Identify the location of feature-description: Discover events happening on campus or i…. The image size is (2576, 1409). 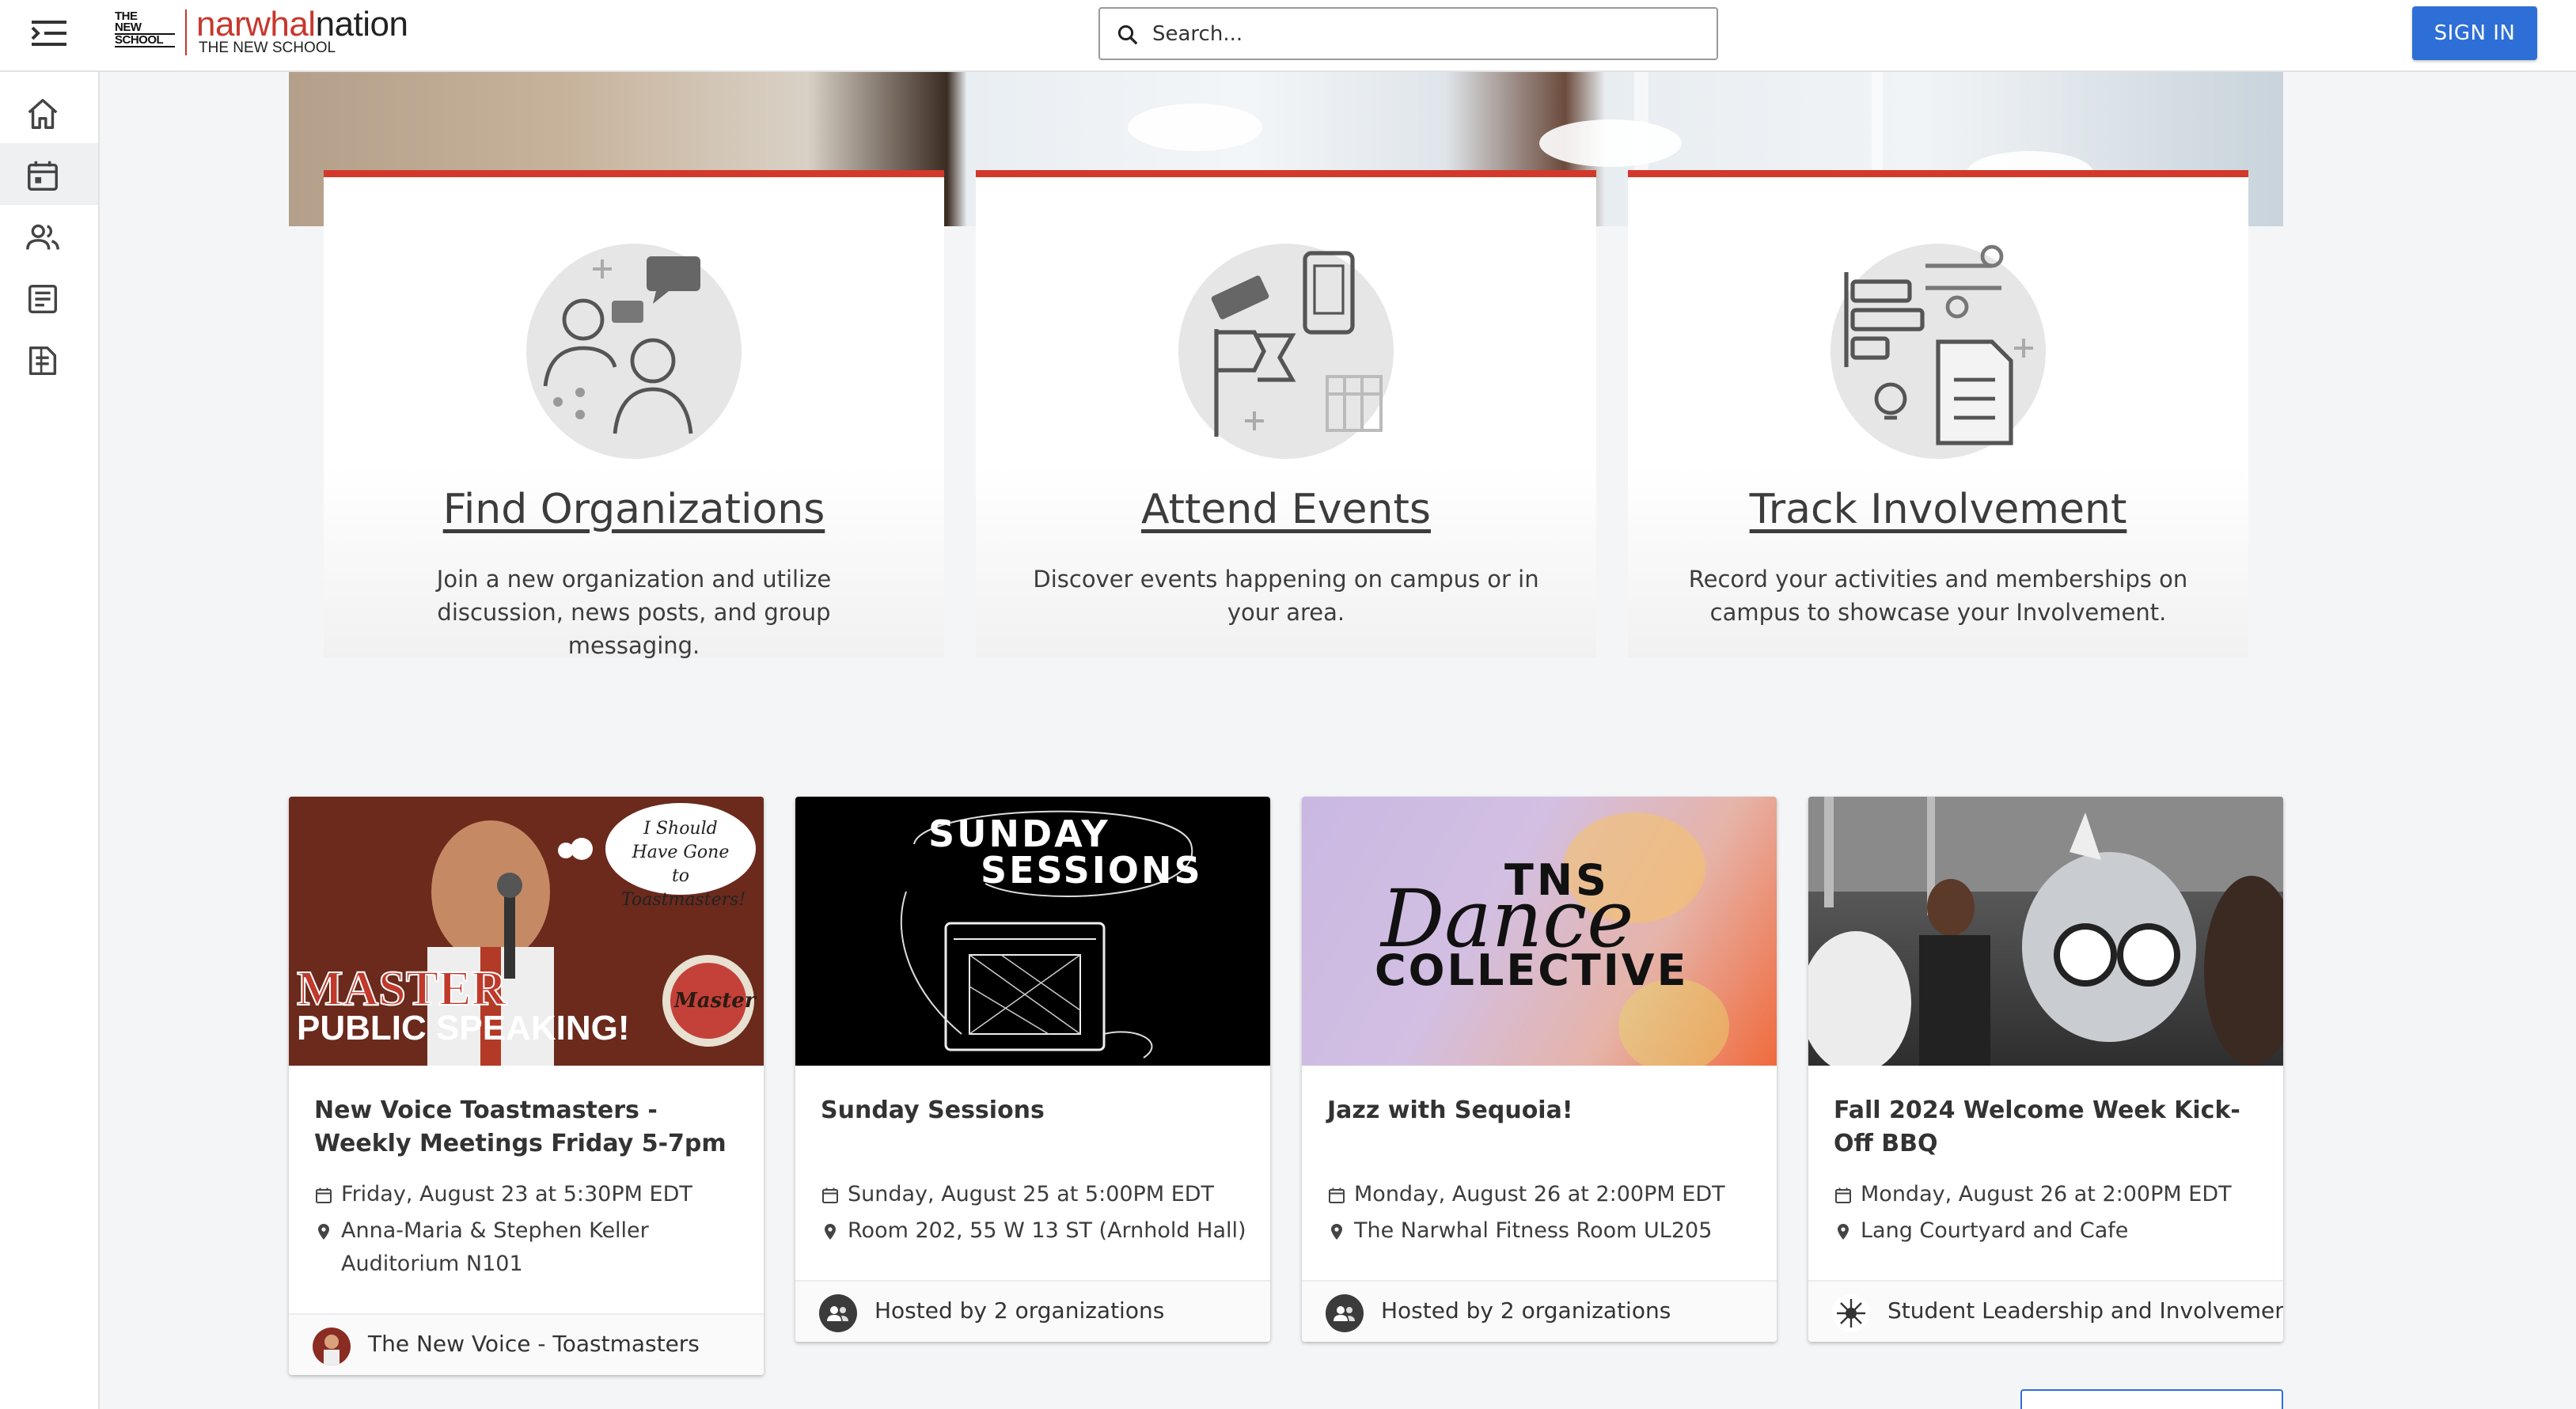
(1286, 596).